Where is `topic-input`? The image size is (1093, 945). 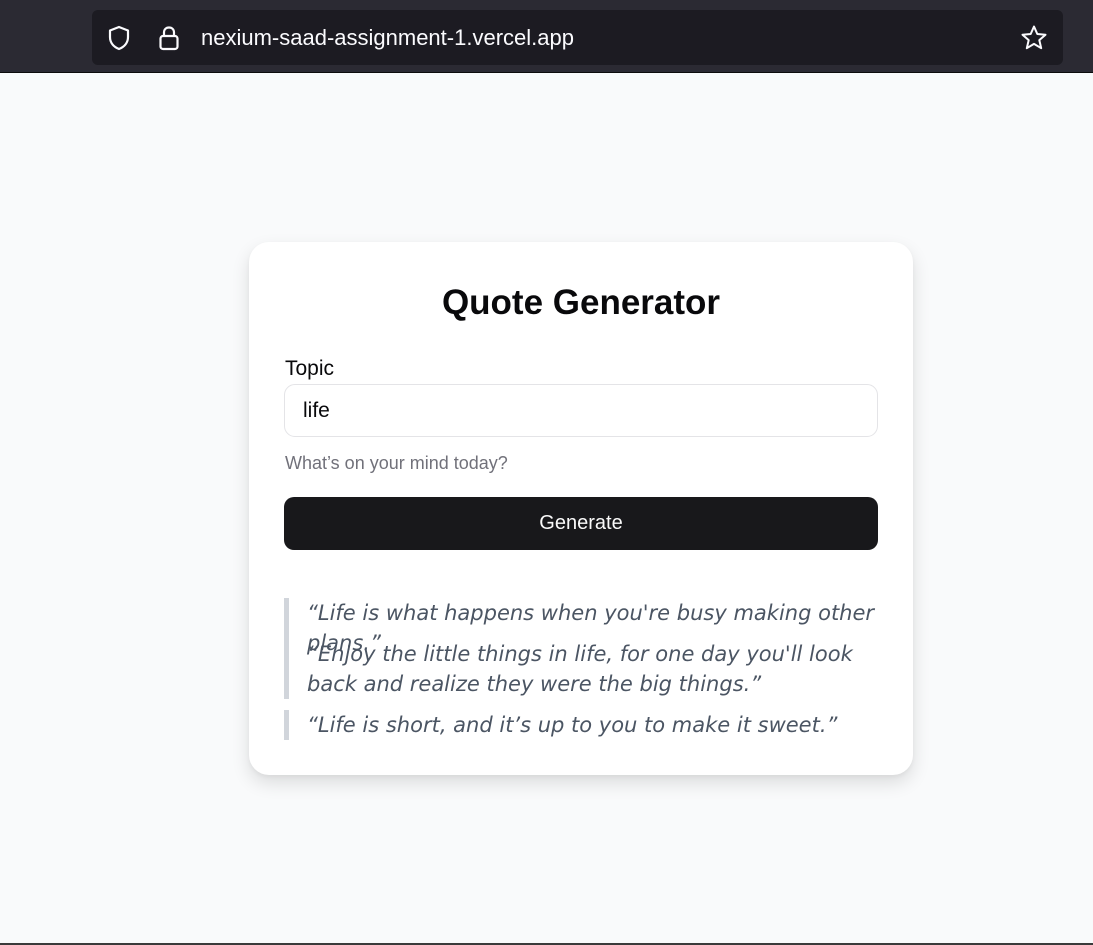 topic-input is located at coordinates (581, 410).